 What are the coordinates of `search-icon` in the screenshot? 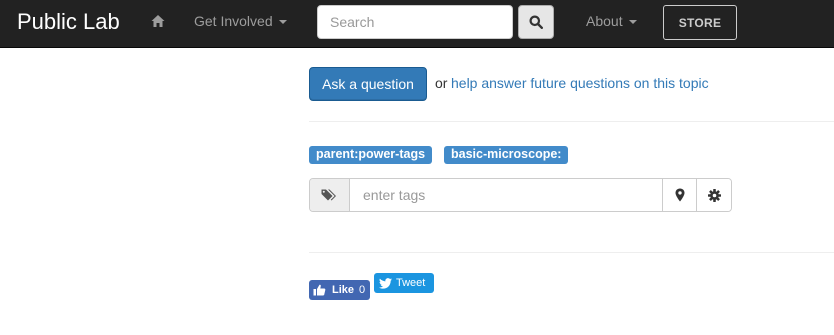 It's located at (536, 22).